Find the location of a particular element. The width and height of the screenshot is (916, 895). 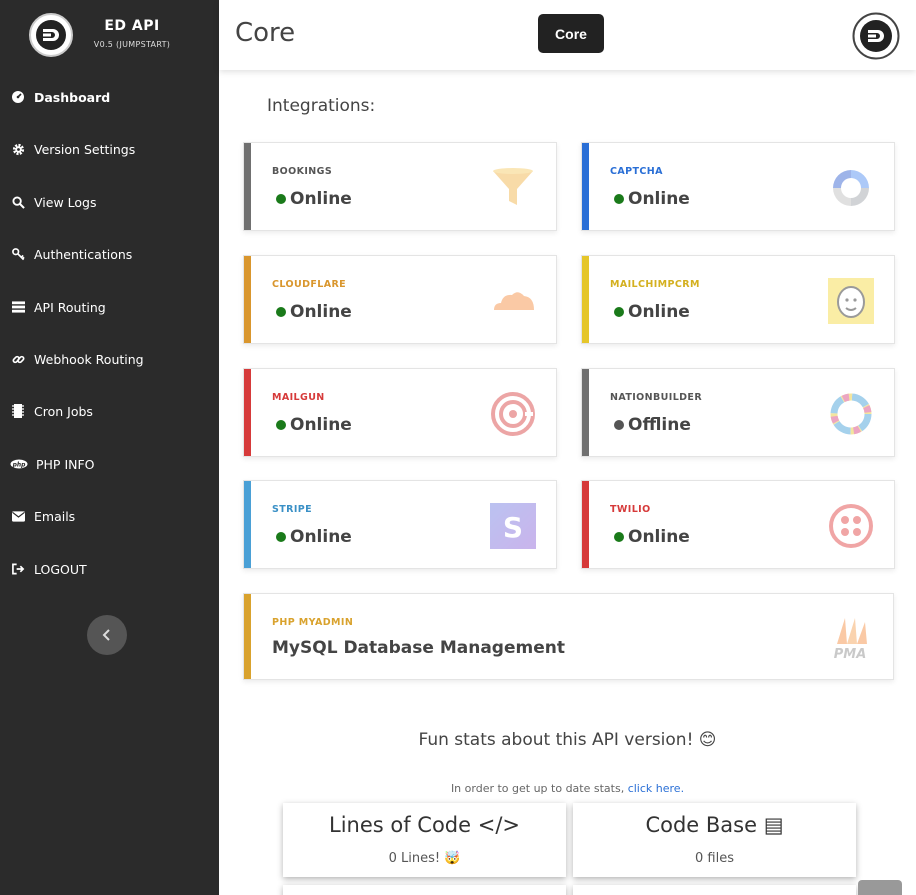

refresh-stats-link: click here. is located at coordinates (656, 788).